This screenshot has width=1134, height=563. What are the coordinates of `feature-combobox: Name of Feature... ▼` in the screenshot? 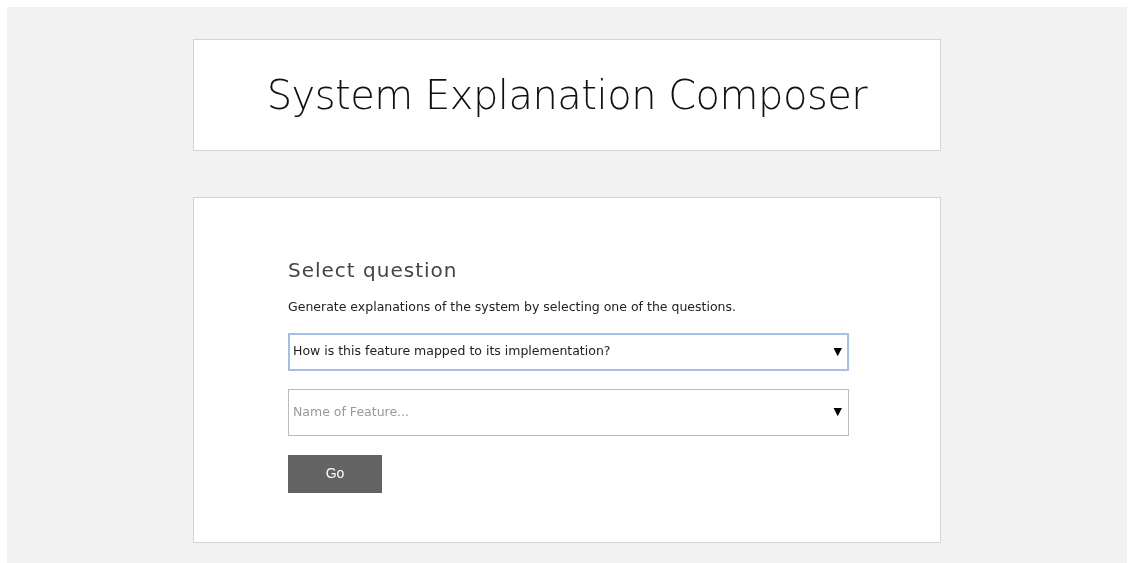 It's located at (568, 412).